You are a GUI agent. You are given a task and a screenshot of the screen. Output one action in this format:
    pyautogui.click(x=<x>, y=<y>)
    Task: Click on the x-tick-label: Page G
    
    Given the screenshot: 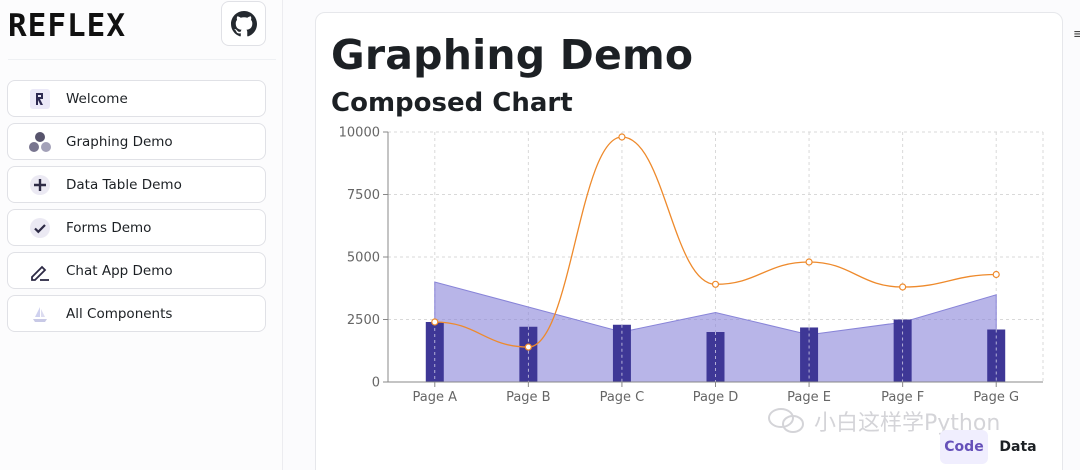 What is the action you would take?
    pyautogui.click(x=996, y=397)
    